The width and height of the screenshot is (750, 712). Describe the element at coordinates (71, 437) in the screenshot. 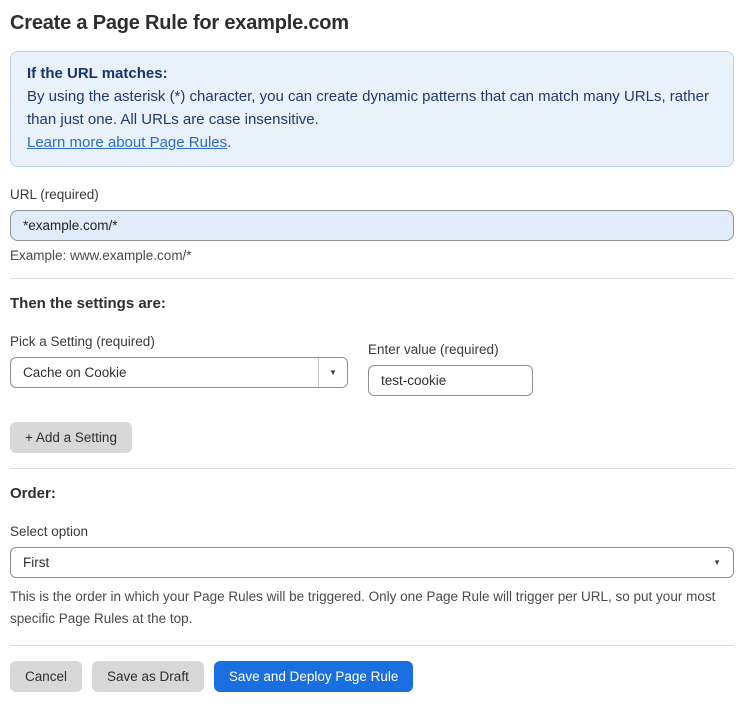

I see `add-setting-button: + Add a Setting` at that location.